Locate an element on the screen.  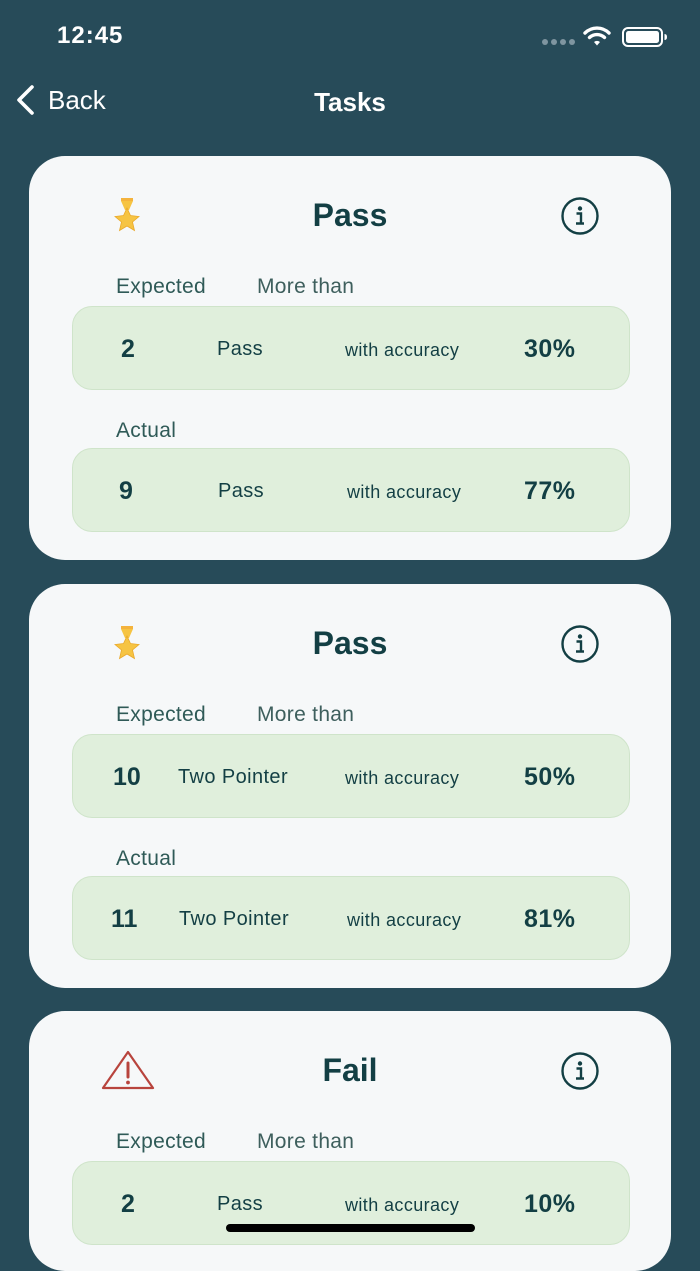
actual-accuracy: 81% is located at coordinates (550, 919).